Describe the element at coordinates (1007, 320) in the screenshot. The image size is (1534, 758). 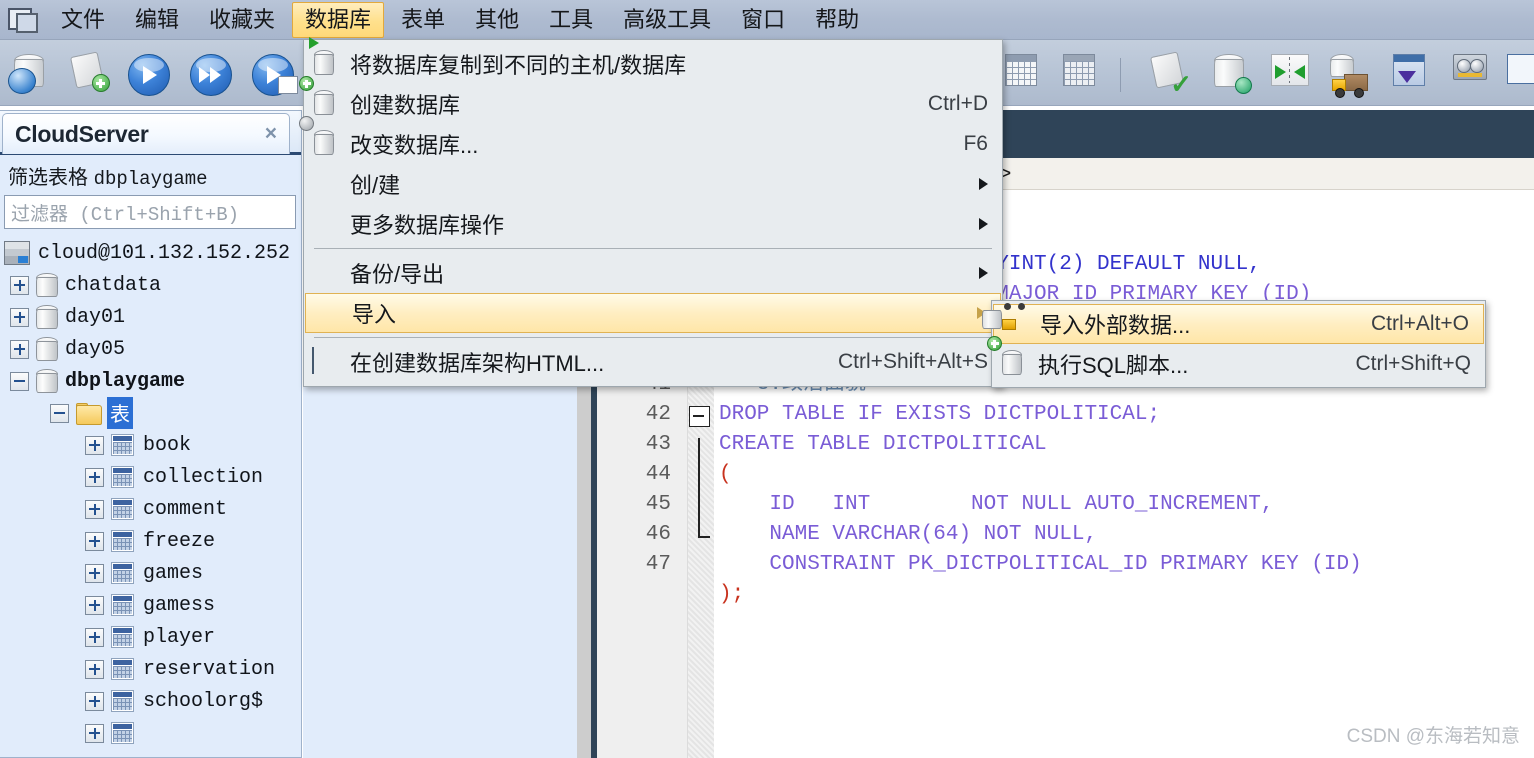
I see `import-data-icon` at that location.